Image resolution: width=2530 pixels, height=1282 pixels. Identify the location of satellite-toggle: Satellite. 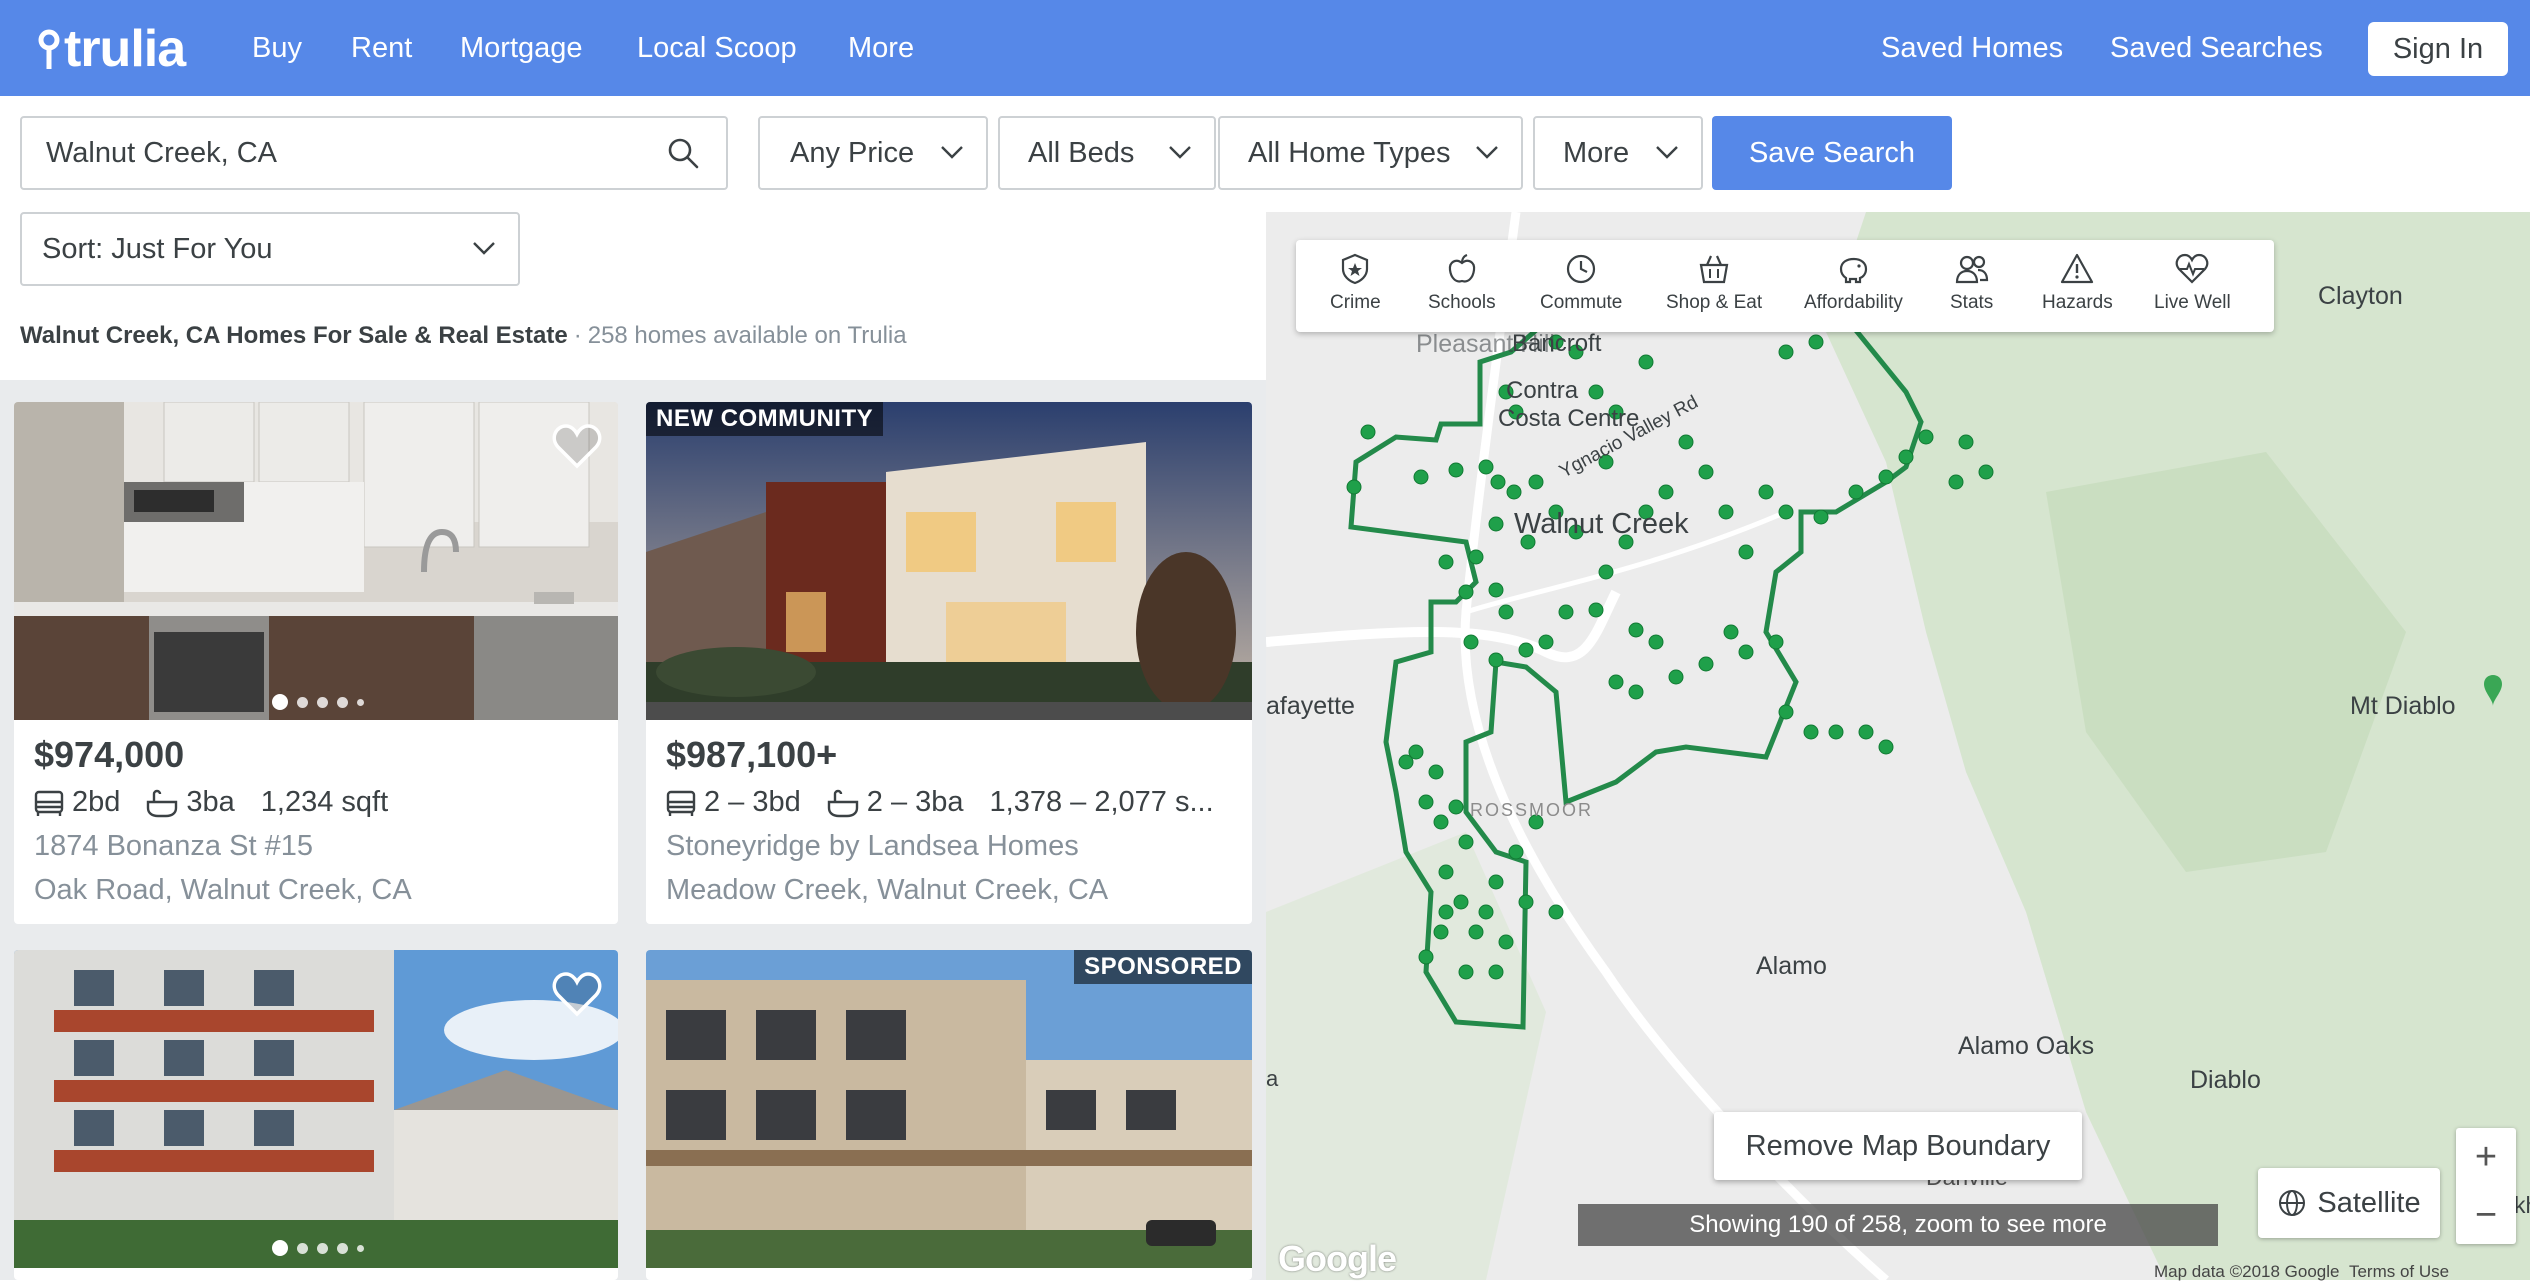
(2349, 1203).